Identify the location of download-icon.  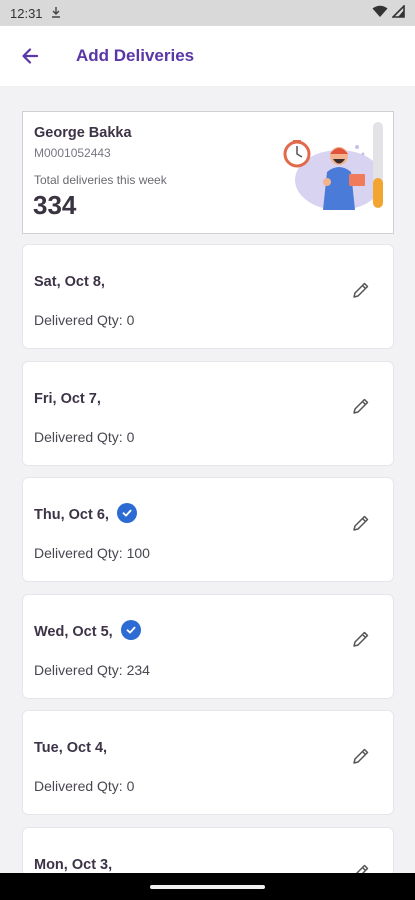
(56, 13).